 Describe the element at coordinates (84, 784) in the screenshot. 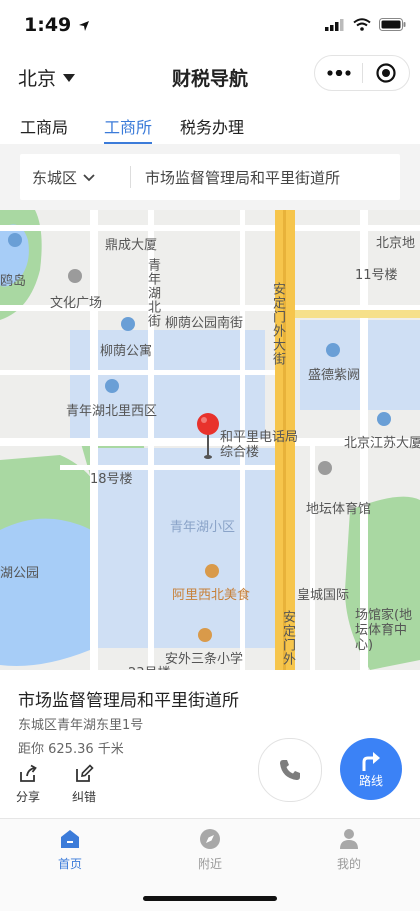

I see `correct-button: 纠错` at that location.